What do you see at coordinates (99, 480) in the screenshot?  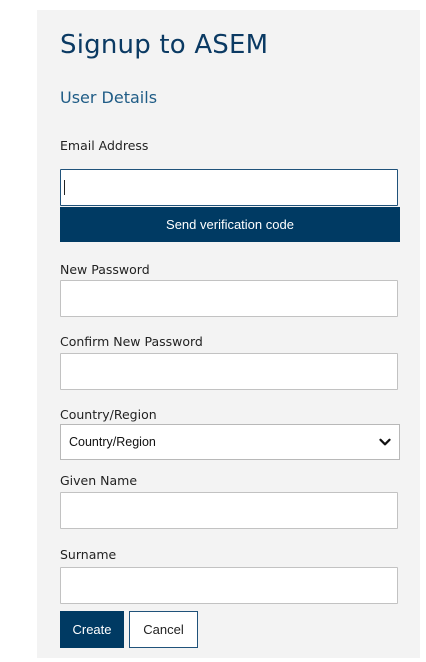 I see `given-name-label: Given Name` at bounding box center [99, 480].